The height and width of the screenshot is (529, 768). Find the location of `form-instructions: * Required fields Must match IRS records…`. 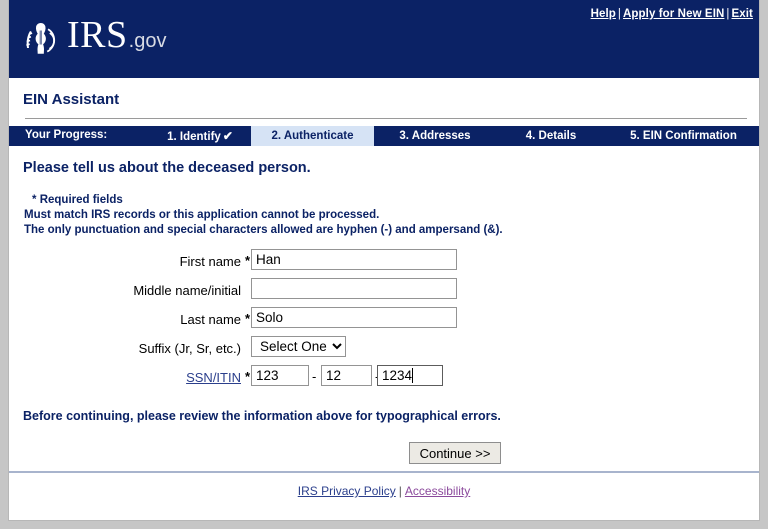

form-instructions: * Required fields Must match IRS records… is located at coordinates (263, 215).